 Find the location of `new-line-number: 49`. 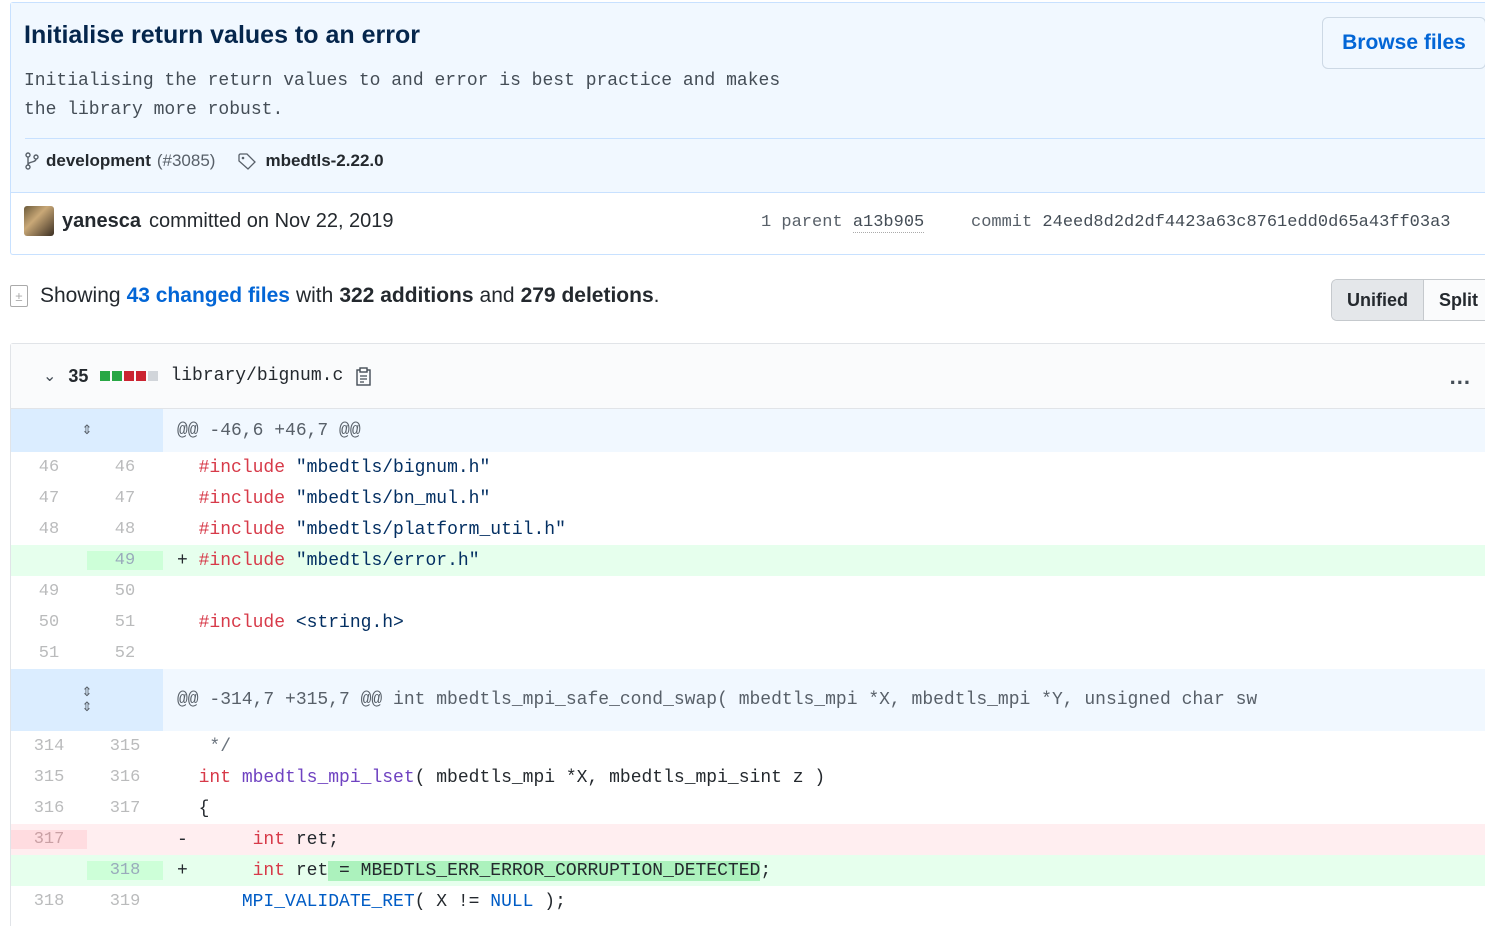

new-line-number: 49 is located at coordinates (125, 560).